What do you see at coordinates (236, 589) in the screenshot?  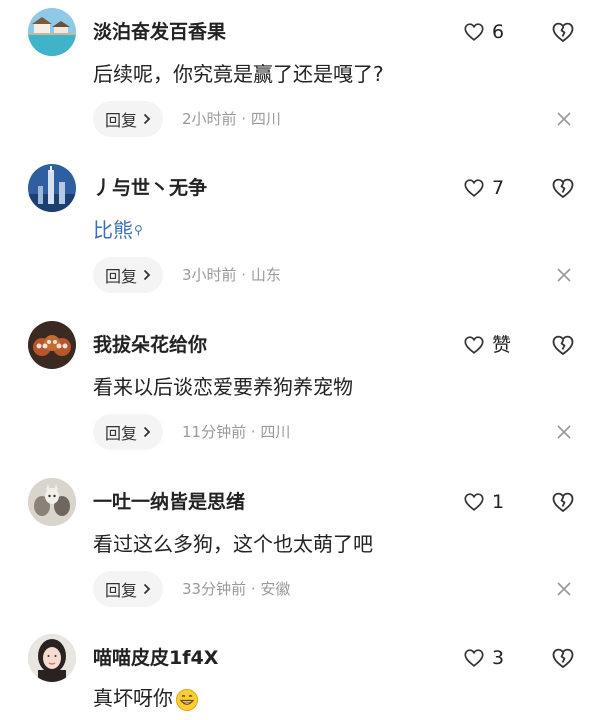 I see `comment-meta: 33分钟前 · 安徽` at bounding box center [236, 589].